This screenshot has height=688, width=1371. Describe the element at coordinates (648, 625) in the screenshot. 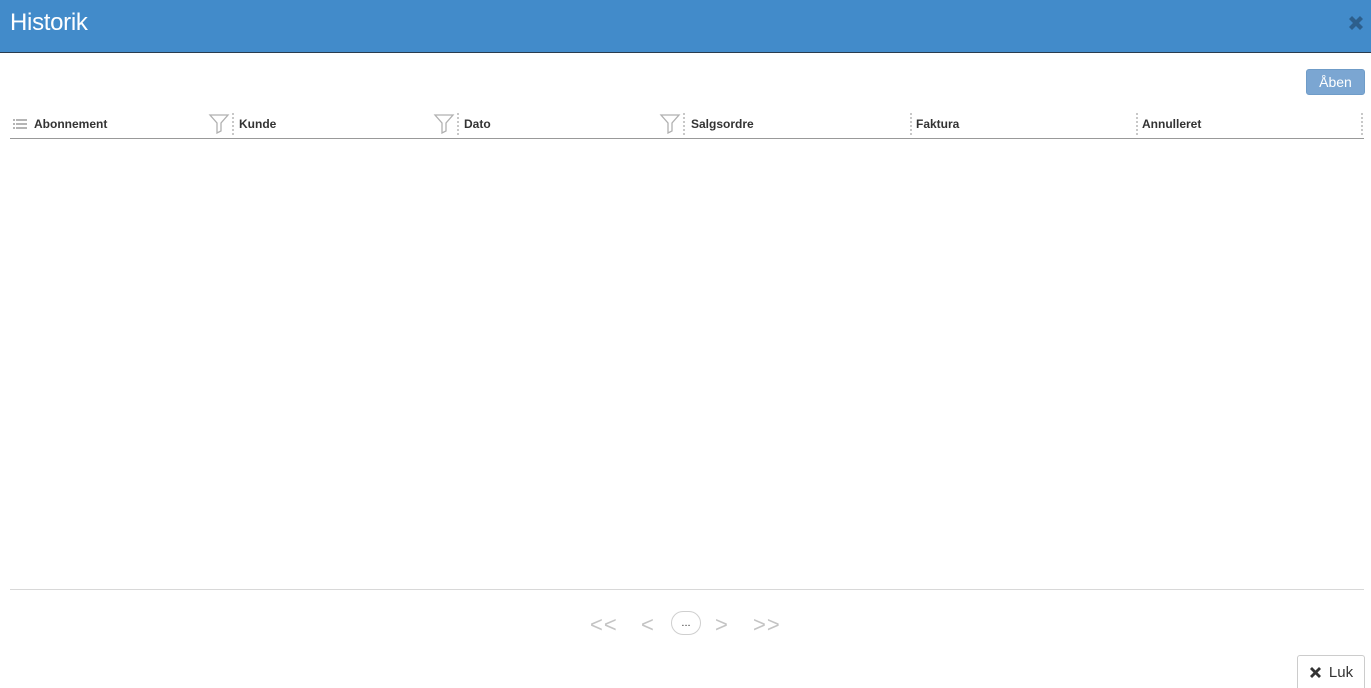

I see `pager-prev-button: <` at that location.